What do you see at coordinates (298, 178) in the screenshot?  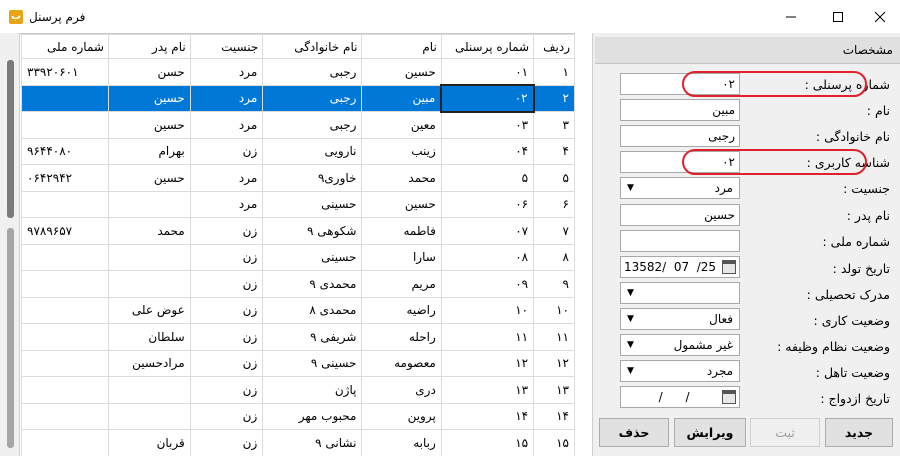 I see `table-row: ۵ ۵ محمد خاوری٩ مرد حسین ٠۶۴٢٩۴٢` at bounding box center [298, 178].